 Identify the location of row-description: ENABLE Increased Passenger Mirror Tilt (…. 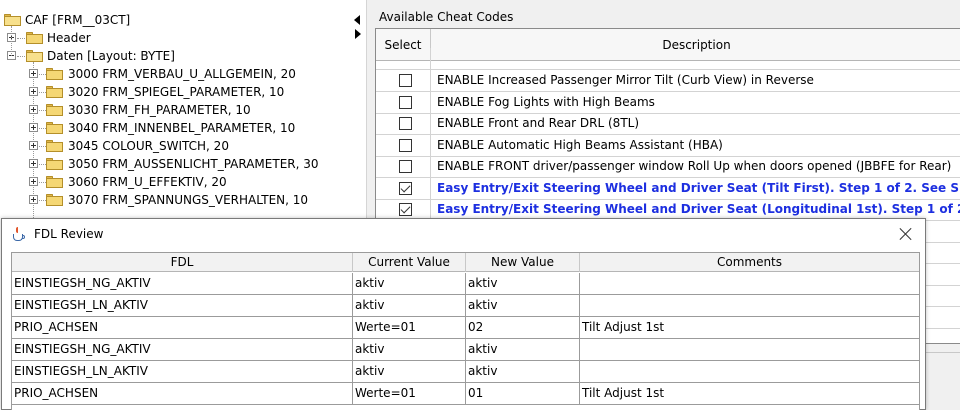
(625, 80).